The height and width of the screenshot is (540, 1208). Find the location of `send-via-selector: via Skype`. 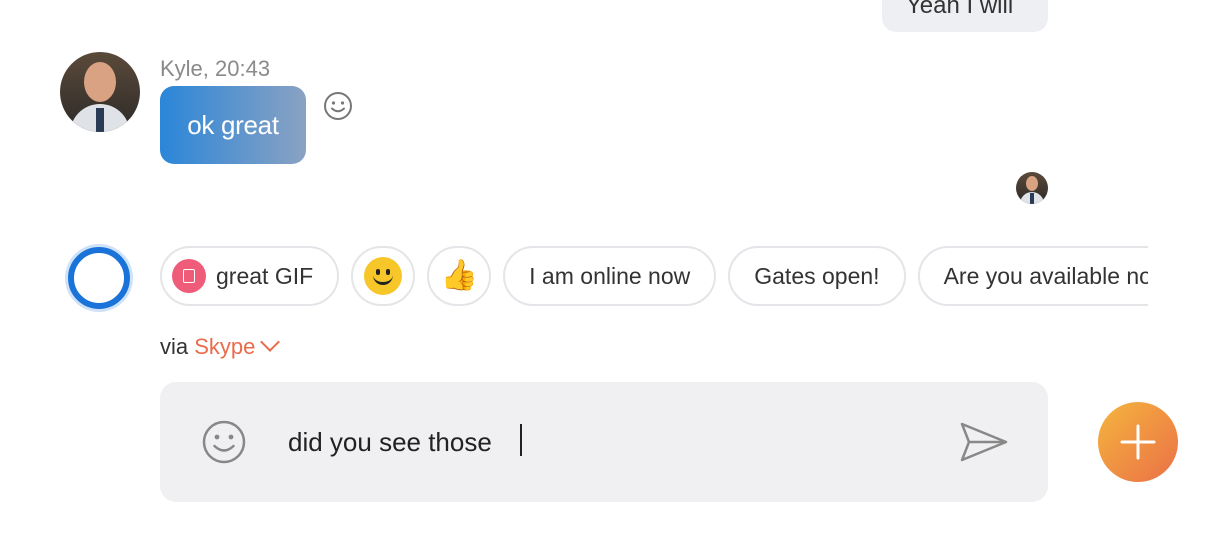

send-via-selector: via Skype is located at coordinates (220, 346).